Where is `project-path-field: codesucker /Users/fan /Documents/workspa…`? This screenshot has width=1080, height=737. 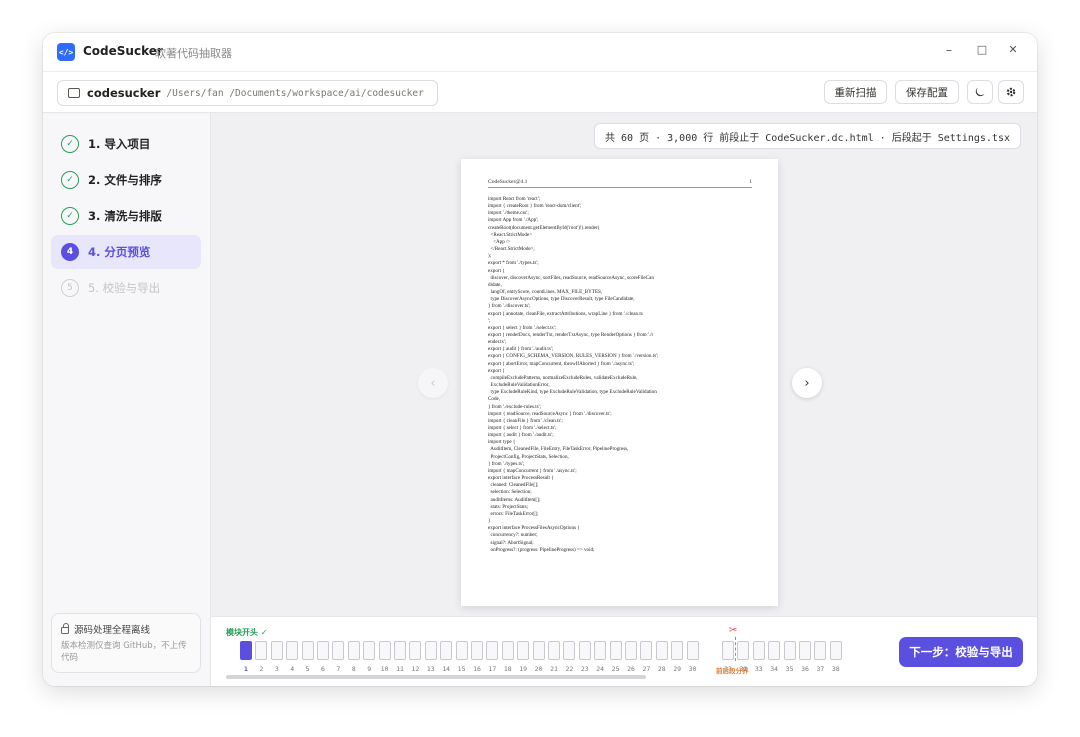 project-path-field: codesucker /Users/fan /Documents/workspa… is located at coordinates (247, 93).